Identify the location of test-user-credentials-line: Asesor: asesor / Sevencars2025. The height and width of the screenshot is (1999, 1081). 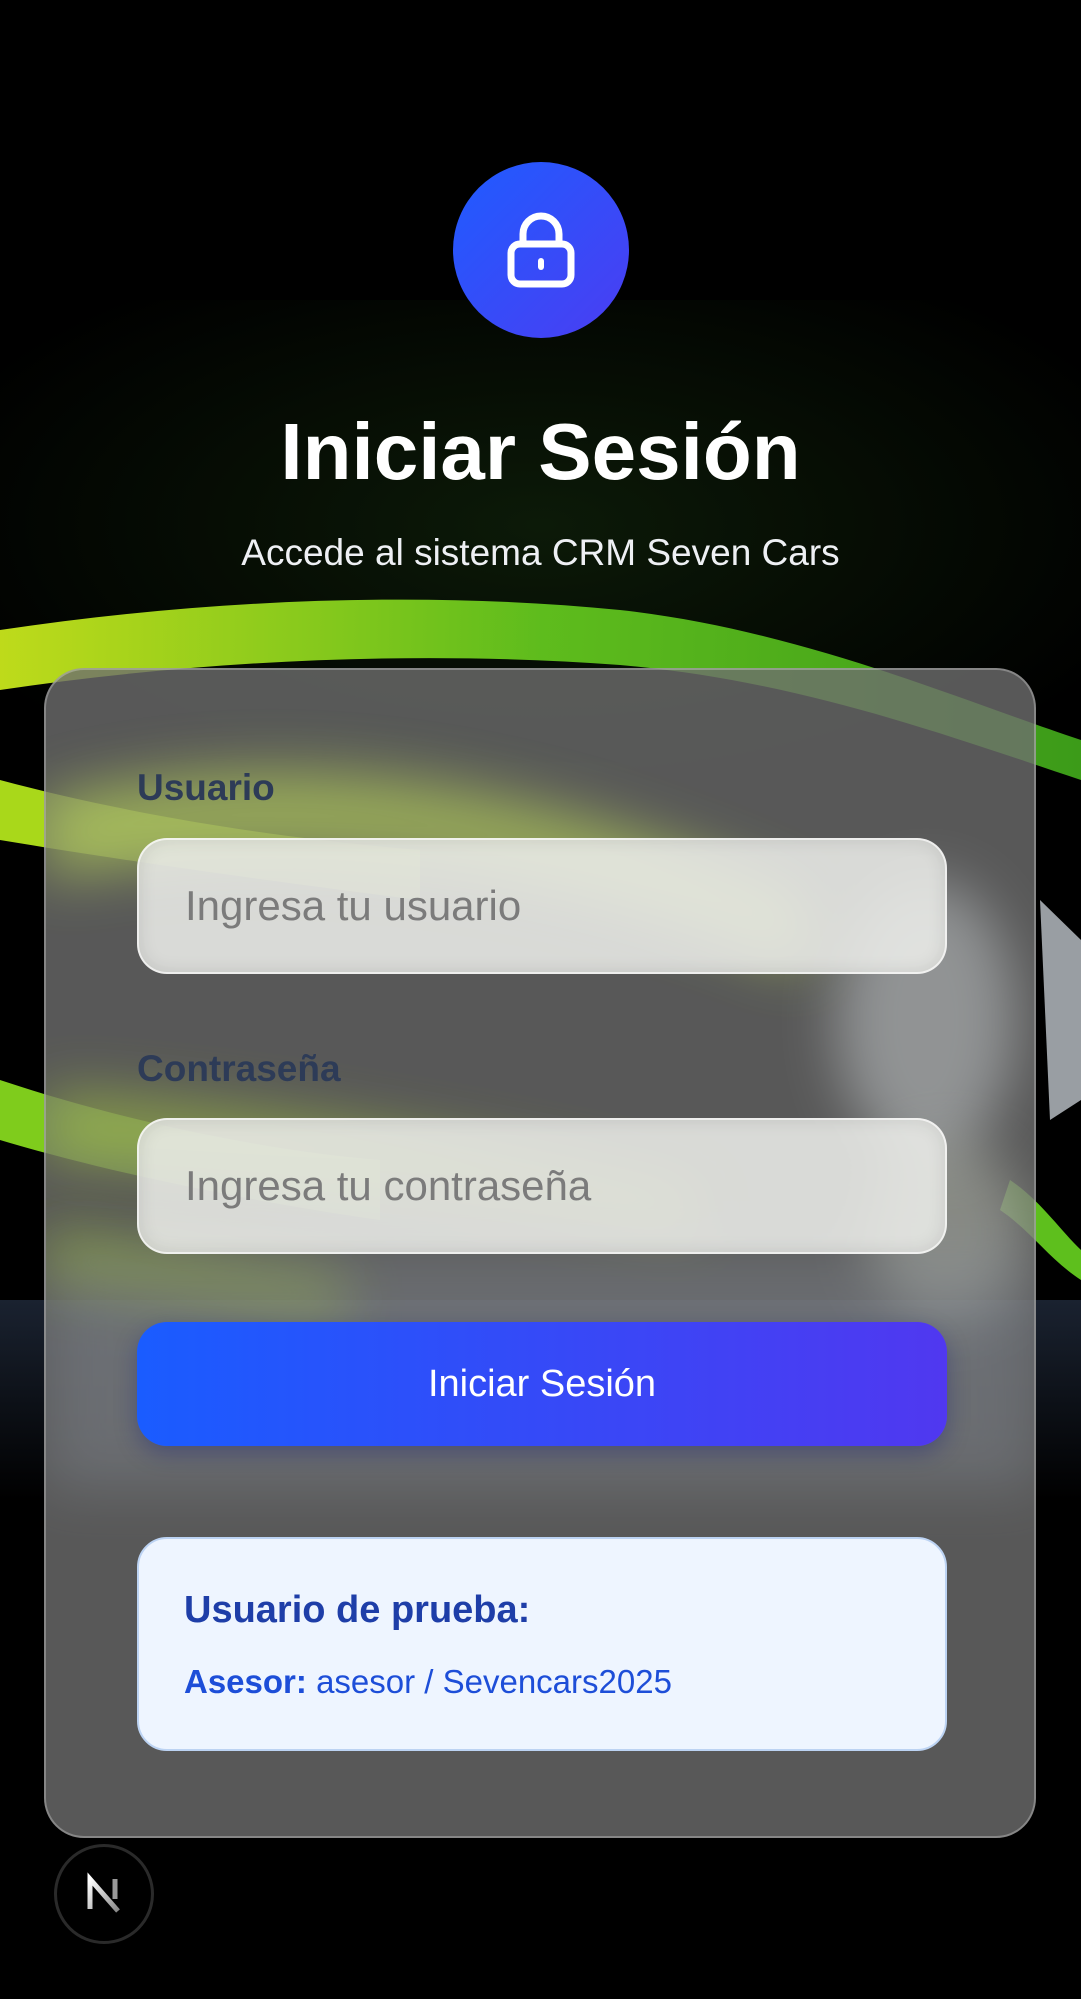
(428, 1682).